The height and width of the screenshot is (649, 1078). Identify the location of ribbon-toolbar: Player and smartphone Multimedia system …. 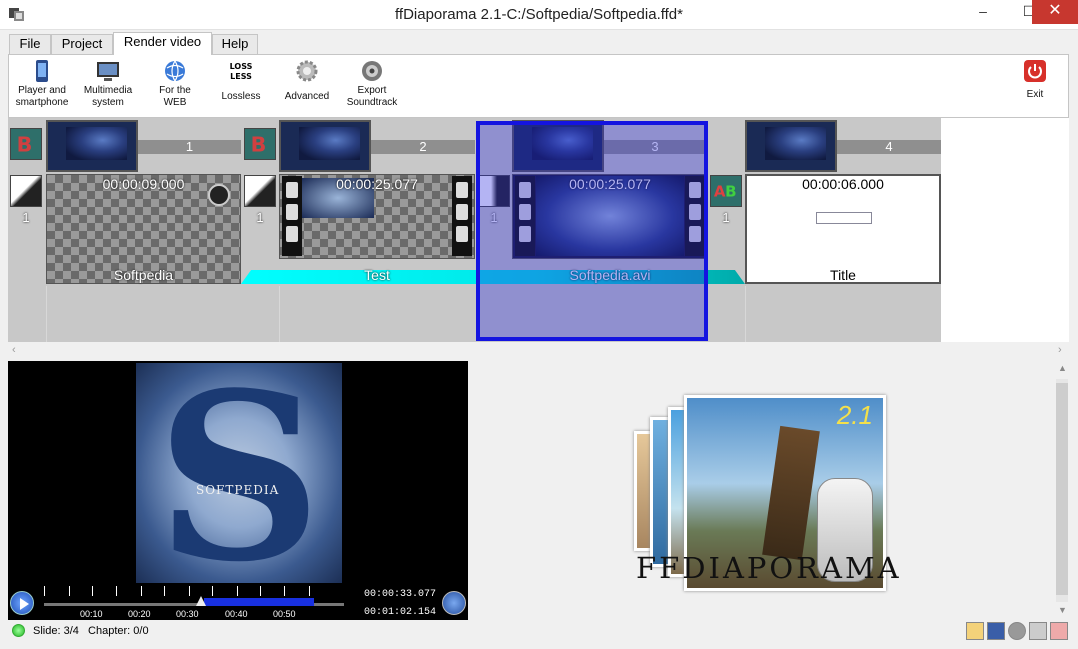
(538, 86).